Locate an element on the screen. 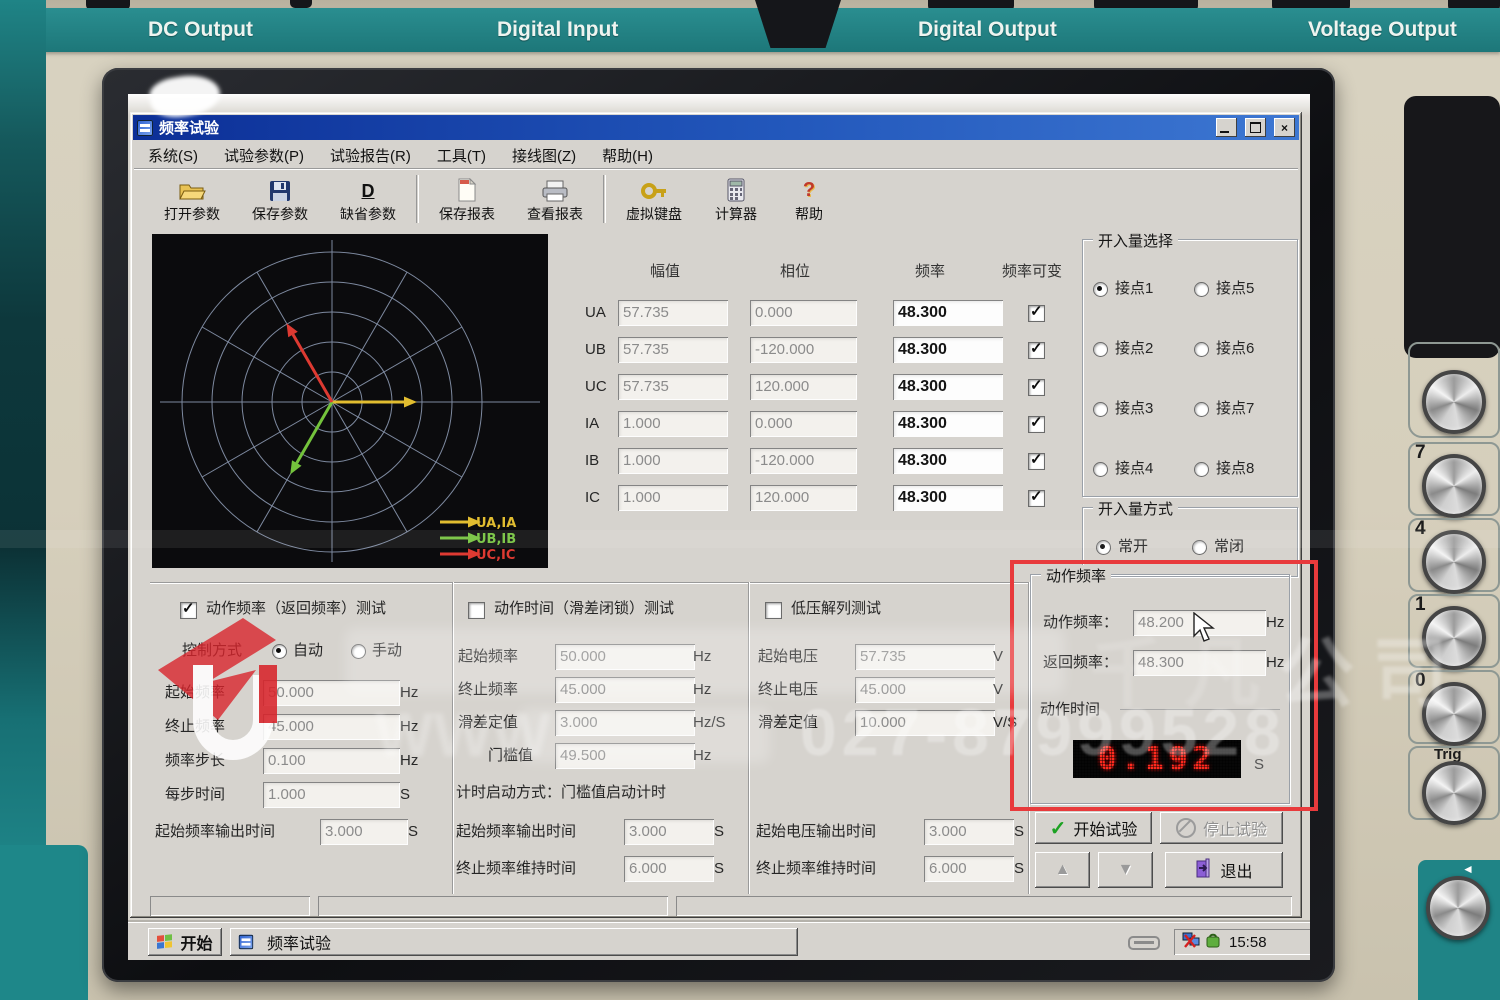 The image size is (1500, 1000). virtual-keyboard-button: 虚拟键盘 is located at coordinates (654, 199).